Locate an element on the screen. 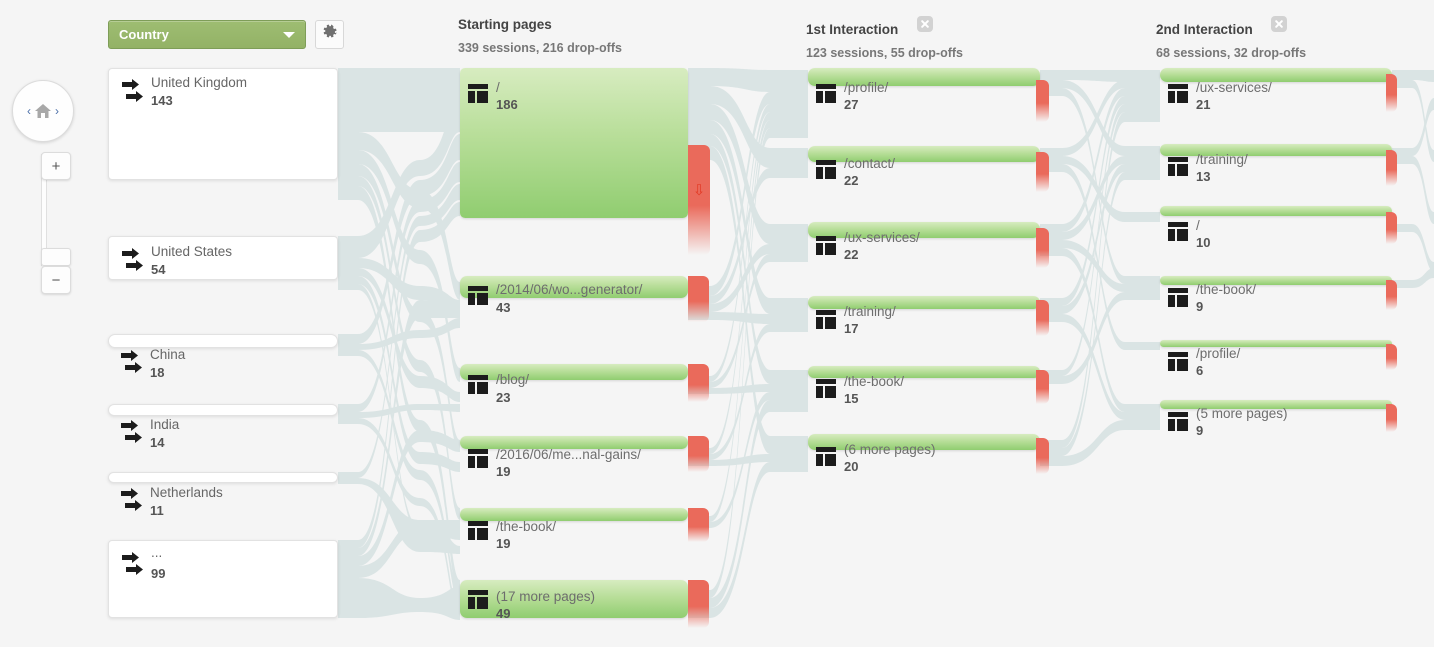  page-node-value: 22 is located at coordinates (851, 254).